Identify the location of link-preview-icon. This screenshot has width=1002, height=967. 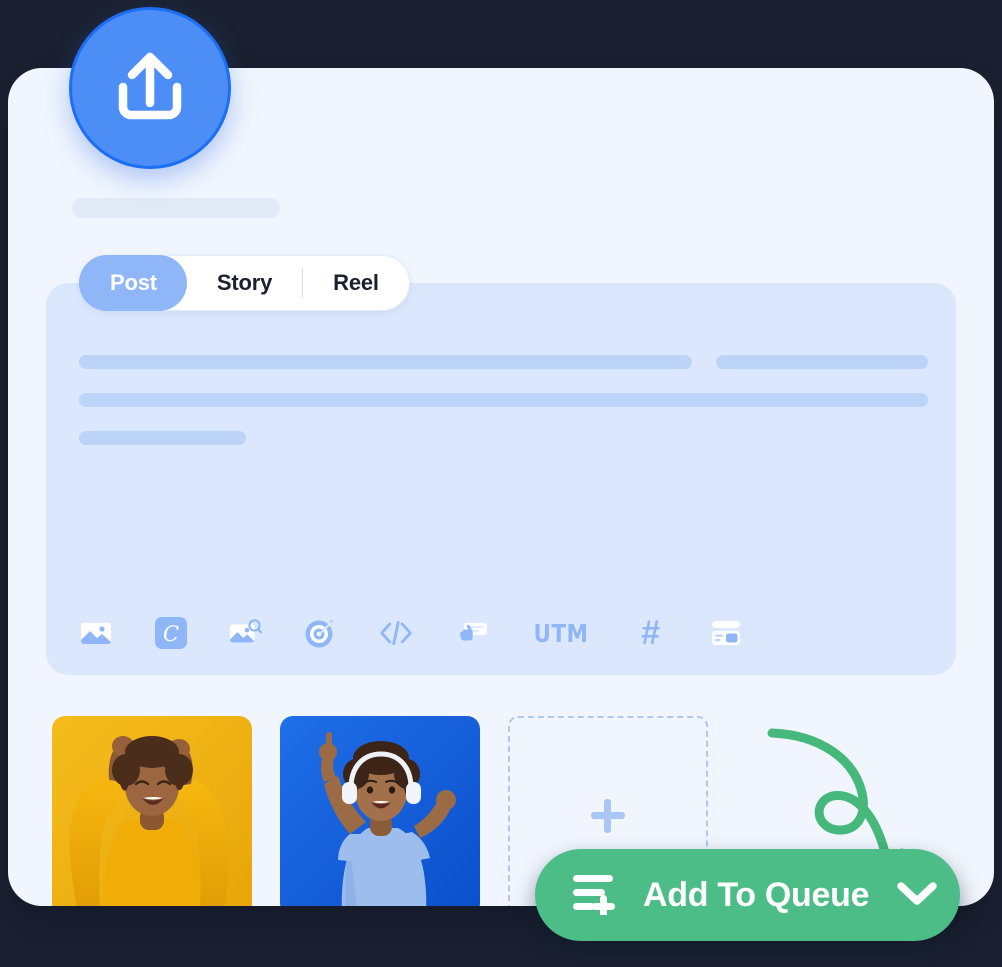
(726, 633).